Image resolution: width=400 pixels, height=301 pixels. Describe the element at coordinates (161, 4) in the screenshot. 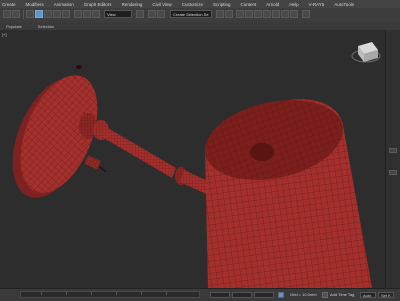

I see `menu-item-civil-view: Civil View` at that location.